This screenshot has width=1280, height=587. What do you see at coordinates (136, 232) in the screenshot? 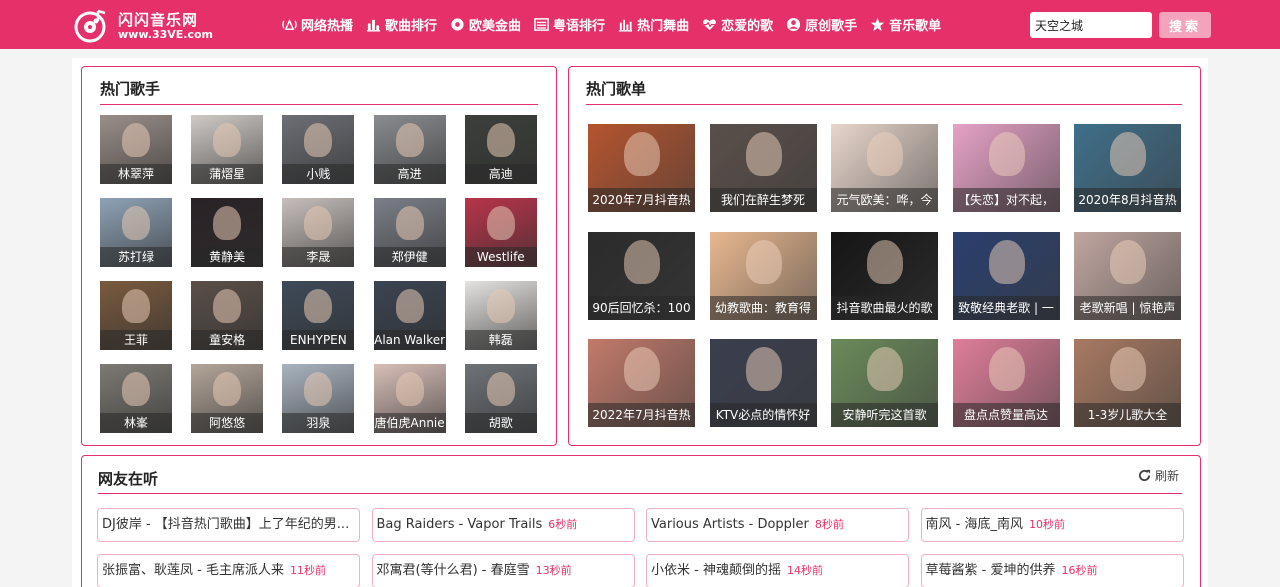
I see `singer-tile: 苏打绿` at bounding box center [136, 232].